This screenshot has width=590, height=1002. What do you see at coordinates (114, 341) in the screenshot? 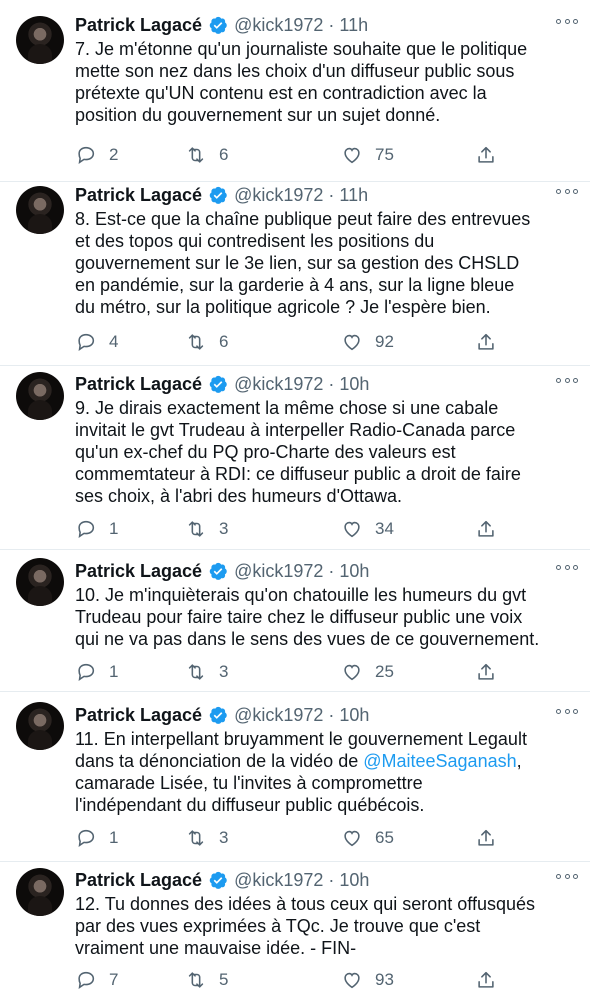
I see `reply-count: 4` at bounding box center [114, 341].